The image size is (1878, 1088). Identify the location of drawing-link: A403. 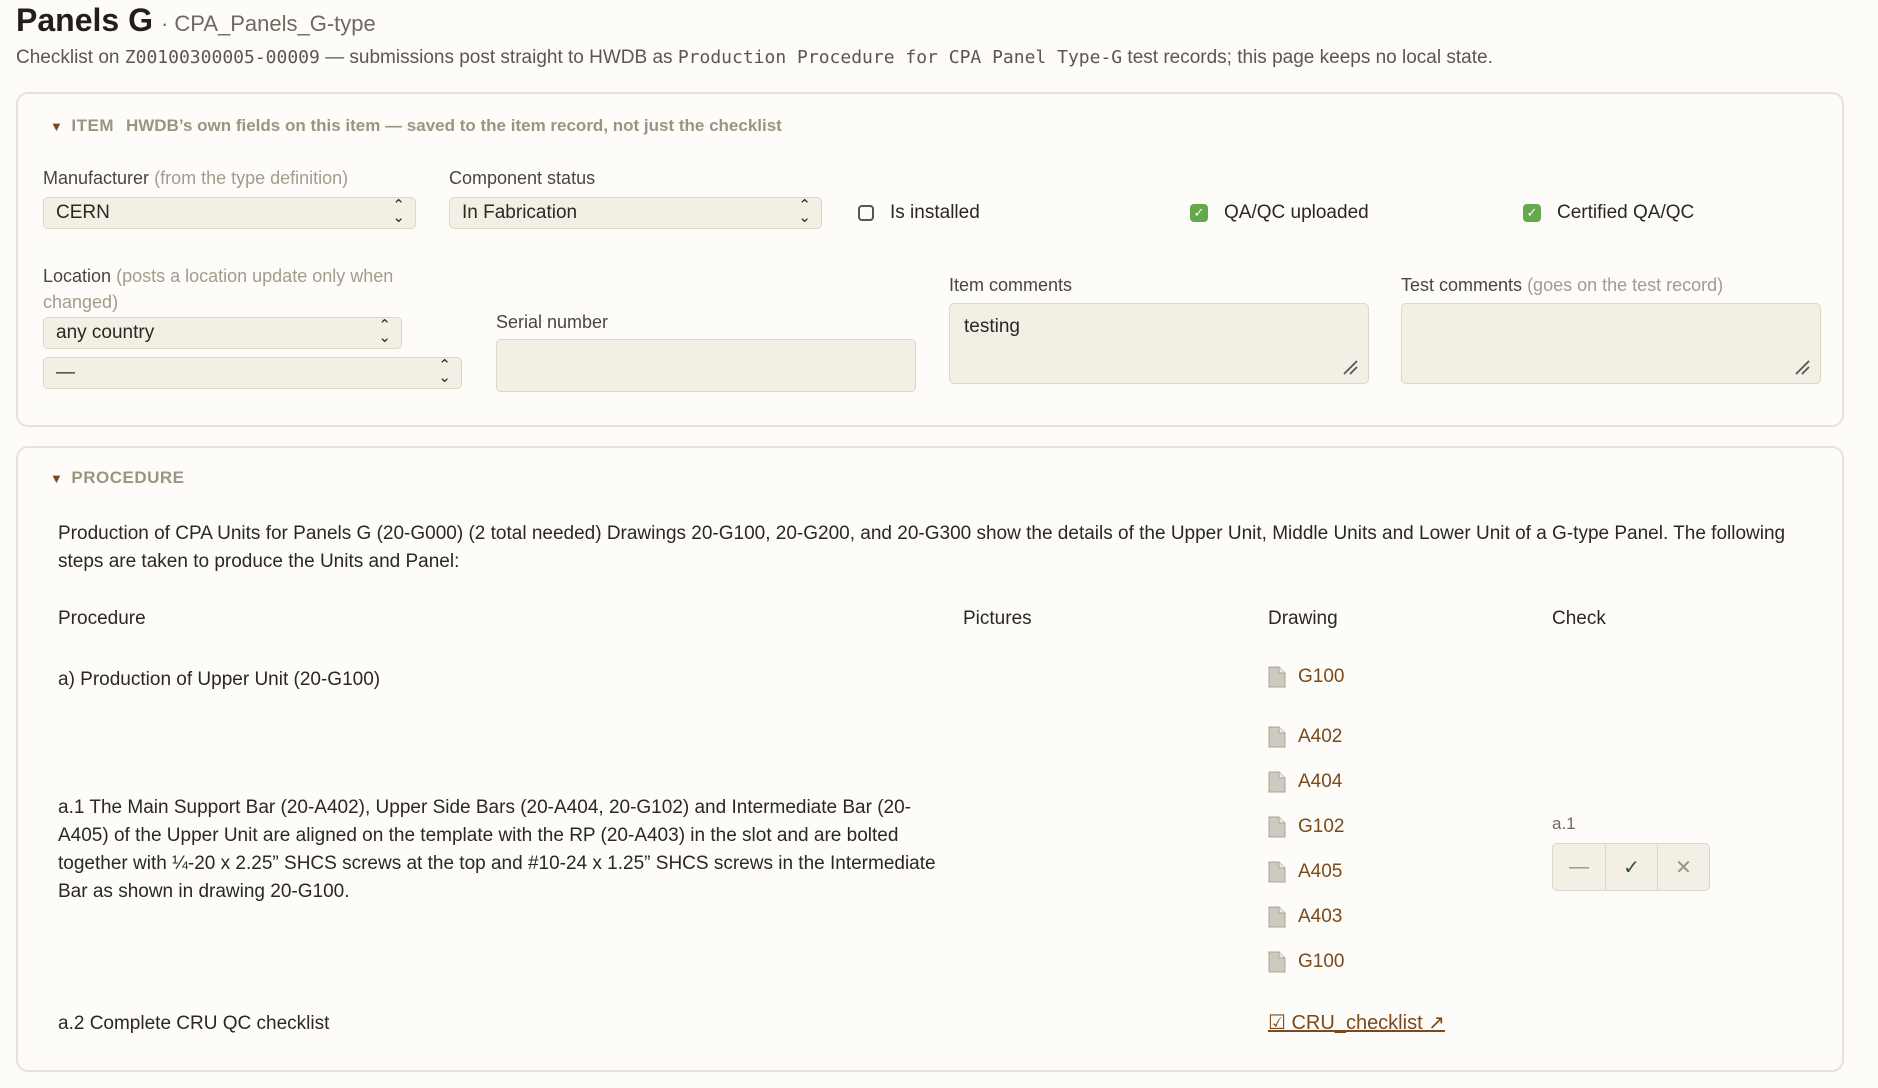
(1305, 917).